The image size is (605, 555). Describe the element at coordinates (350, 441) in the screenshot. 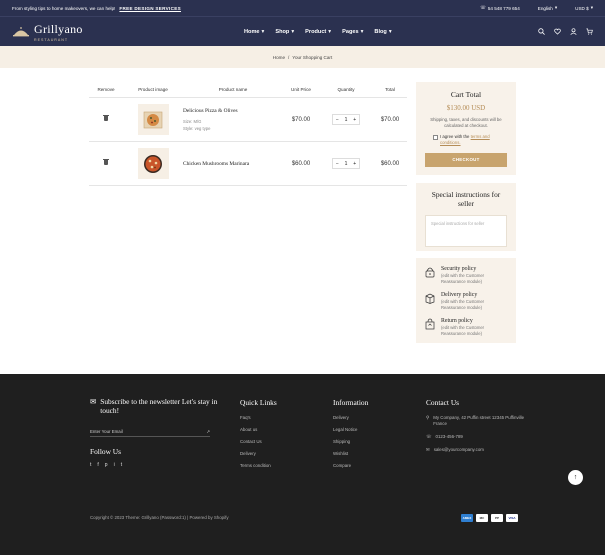

I see `footer-link-shipping: Shipping` at that location.